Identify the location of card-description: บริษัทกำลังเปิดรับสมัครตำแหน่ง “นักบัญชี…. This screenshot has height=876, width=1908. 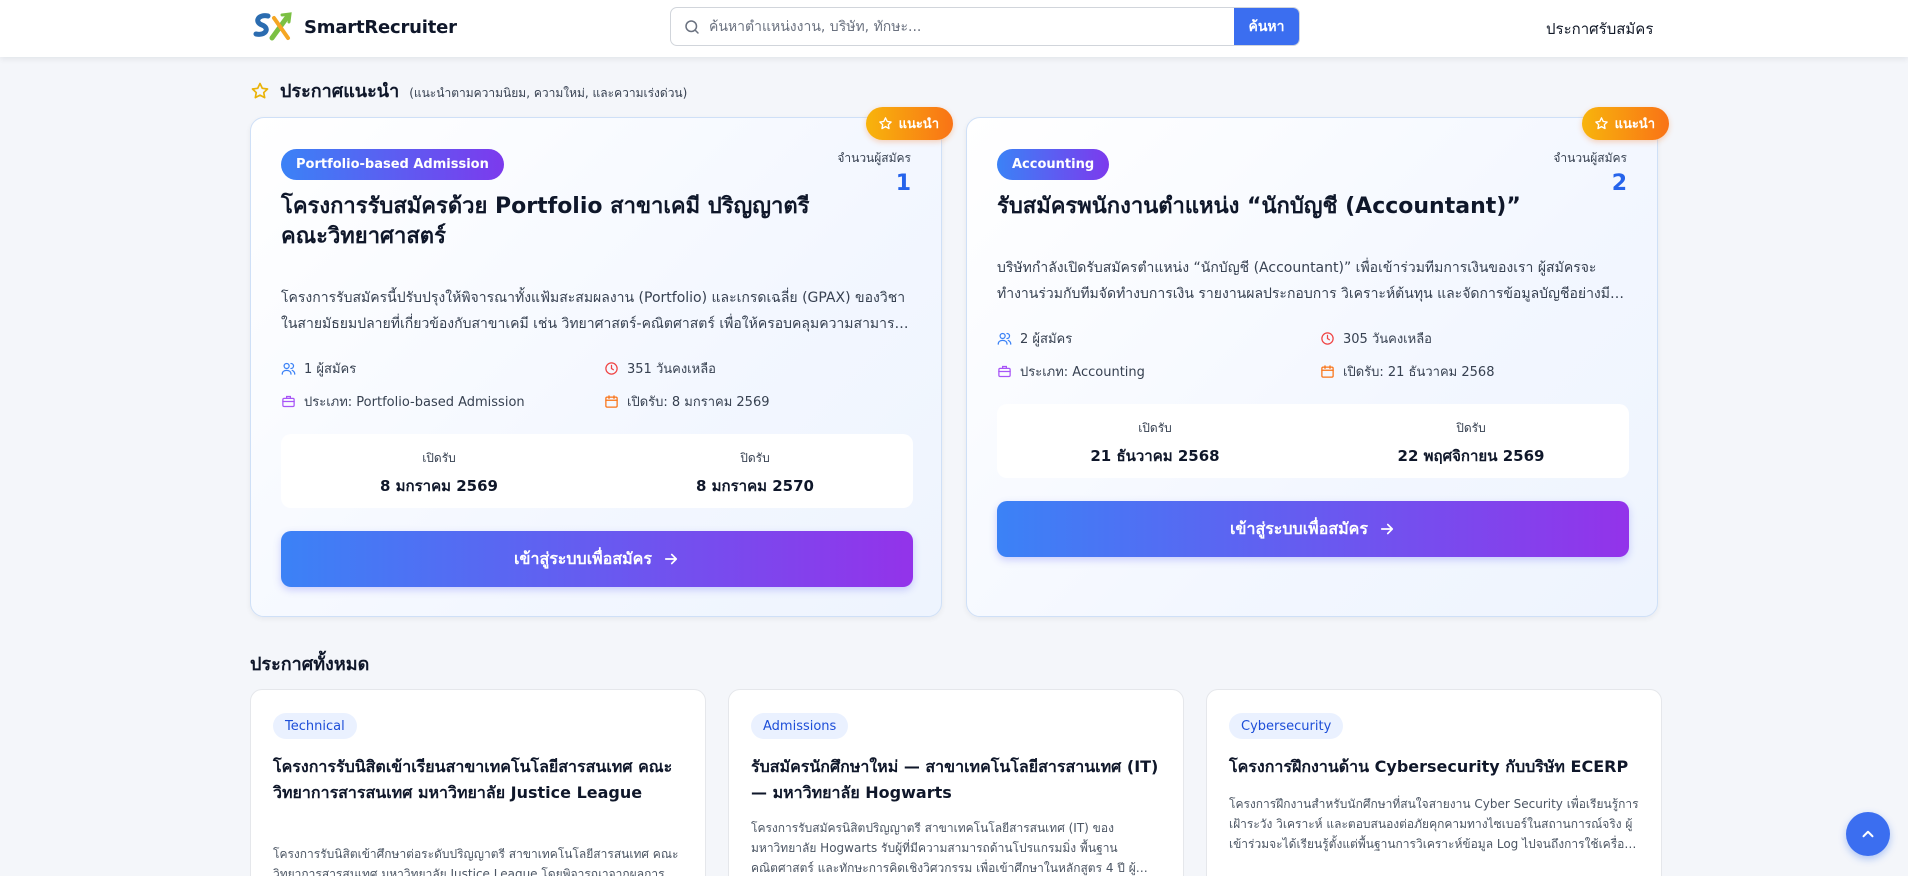
(1303, 281).